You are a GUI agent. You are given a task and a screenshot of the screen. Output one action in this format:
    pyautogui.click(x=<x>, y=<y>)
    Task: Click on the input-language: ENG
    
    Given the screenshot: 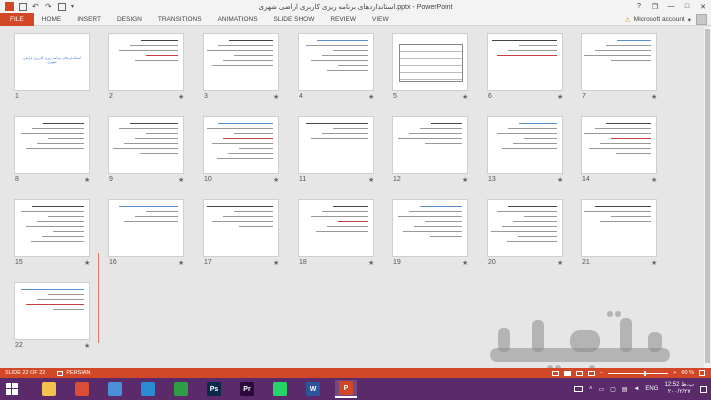 What is the action you would take?
    pyautogui.click(x=651, y=389)
    